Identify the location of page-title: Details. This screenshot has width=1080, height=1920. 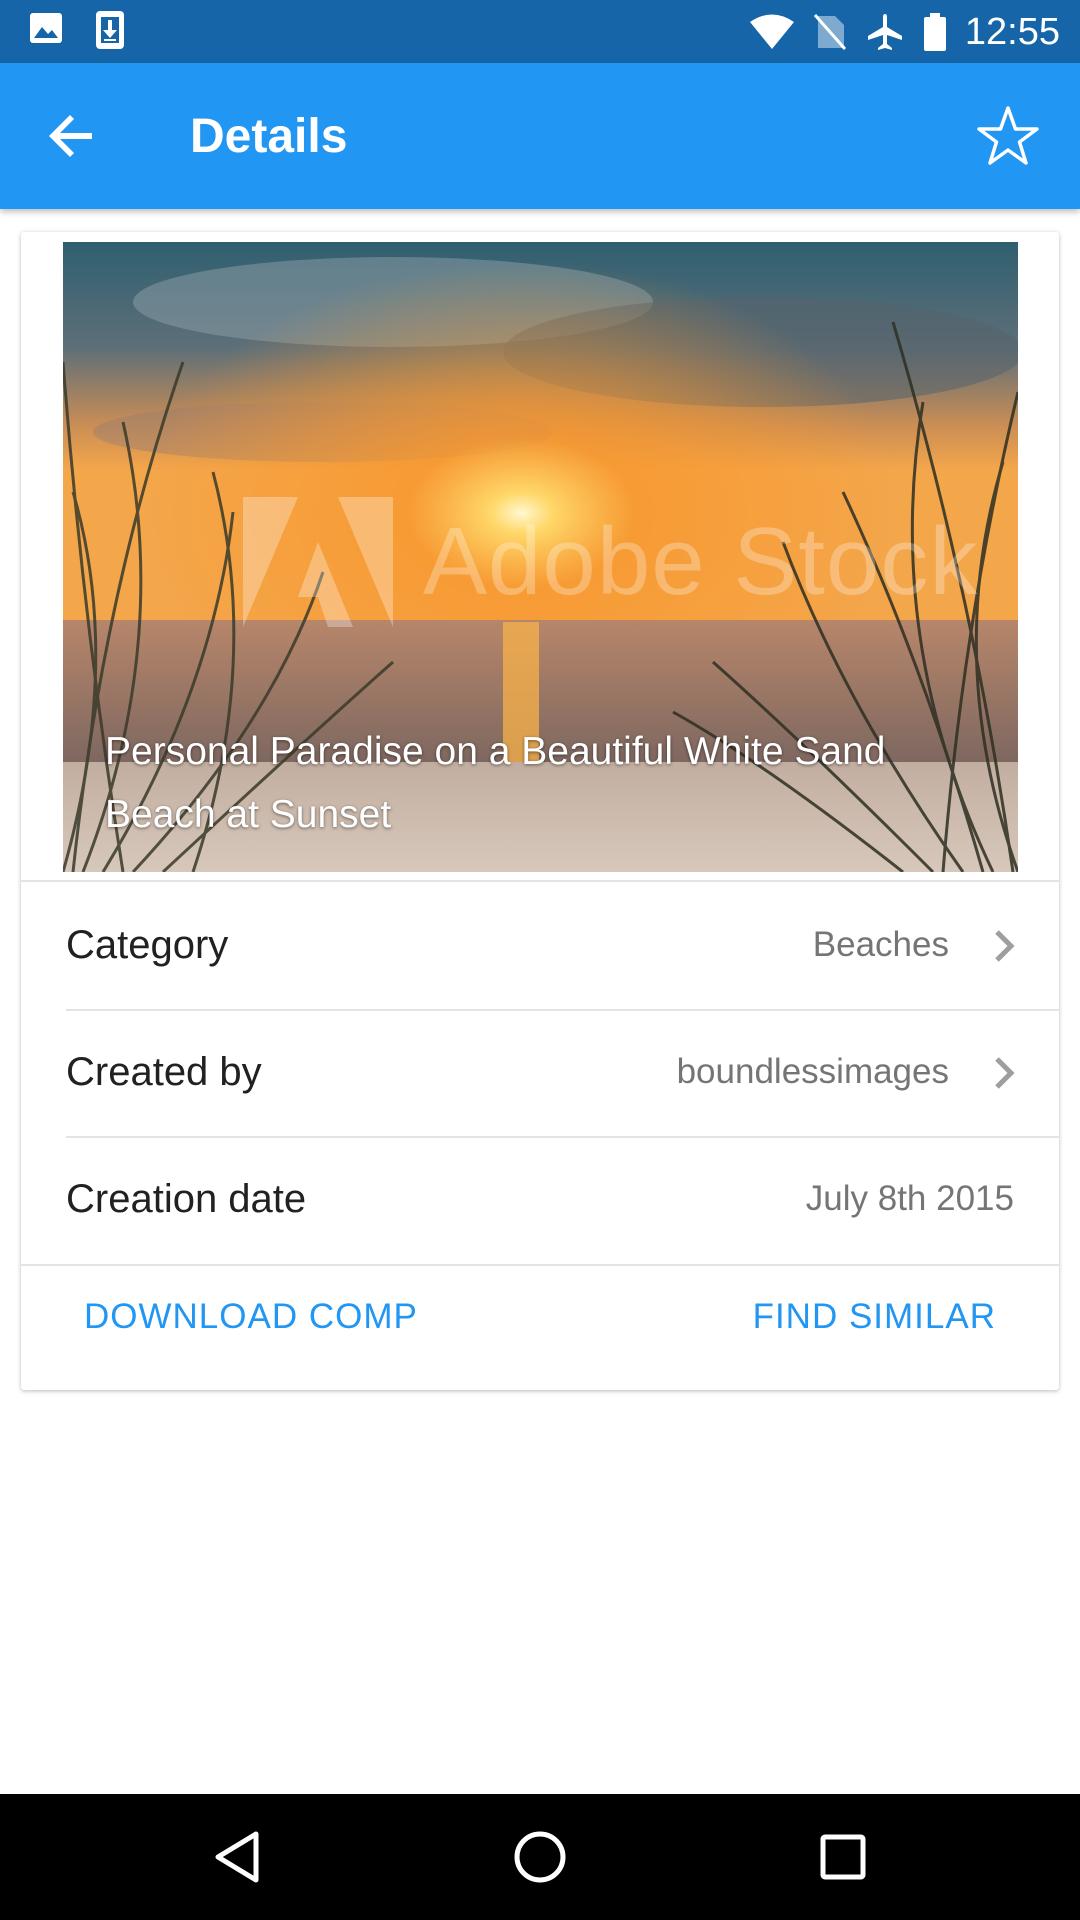
(269, 136).